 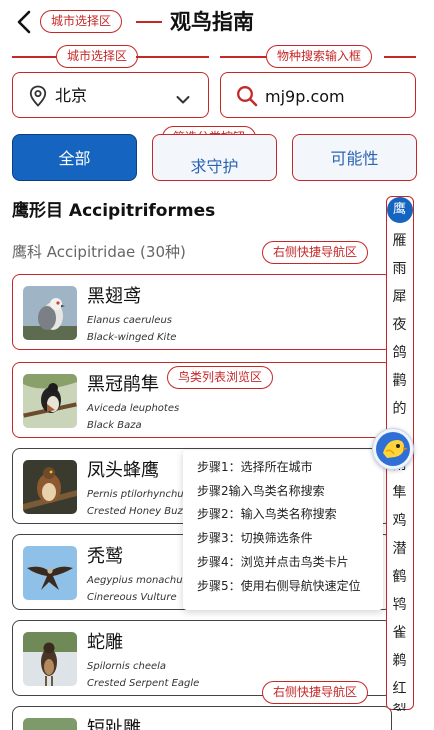 What do you see at coordinates (143, 683) in the screenshot?
I see `bird-english-name: Crested Serpent Eagle` at bounding box center [143, 683].